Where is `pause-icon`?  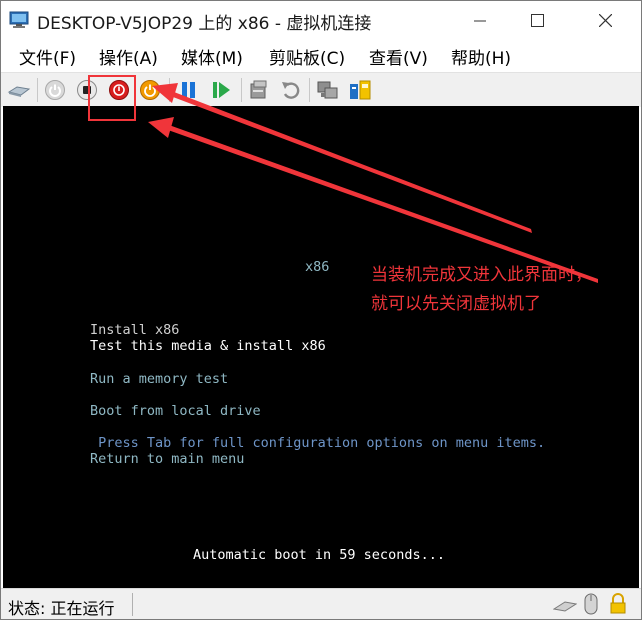
pause-icon is located at coordinates (188, 90).